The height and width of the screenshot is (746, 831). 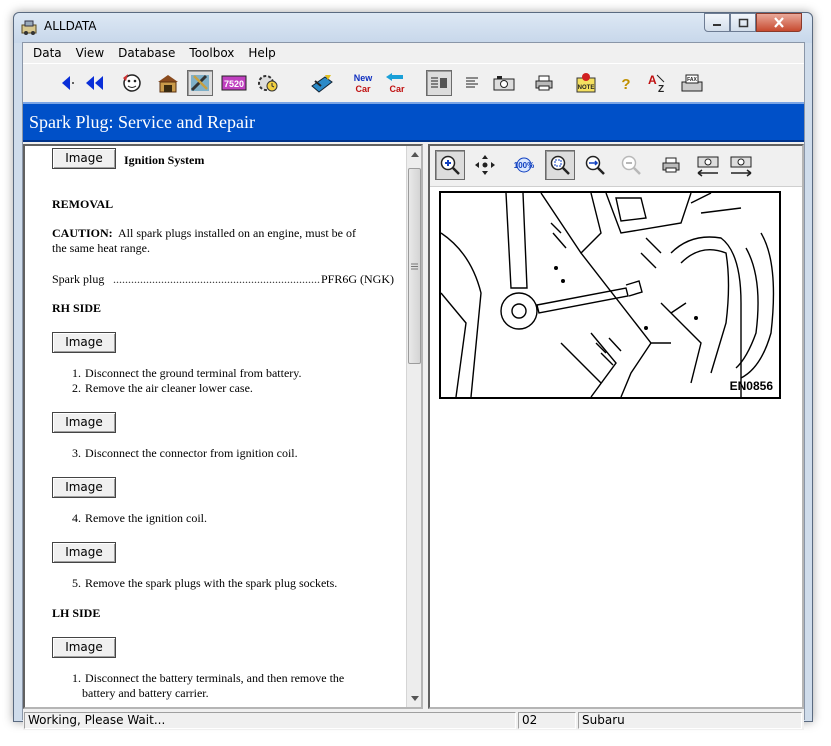 I want to click on document-title: Spark Plug: Service and Repair, so click(x=142, y=122).